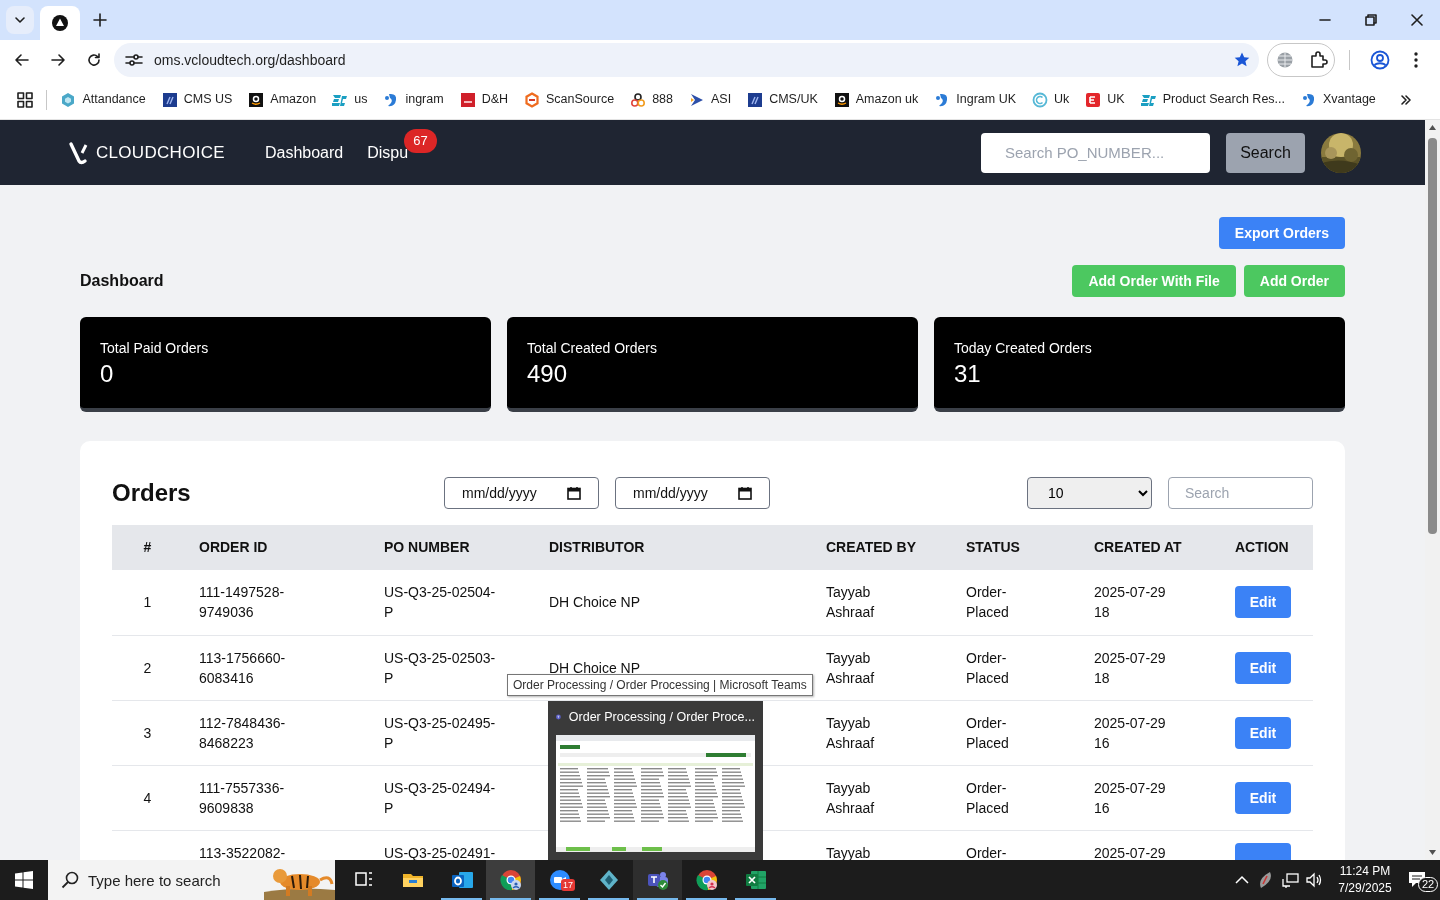  I want to click on table-cell-text: 112-7848436-8468223, so click(243, 733).